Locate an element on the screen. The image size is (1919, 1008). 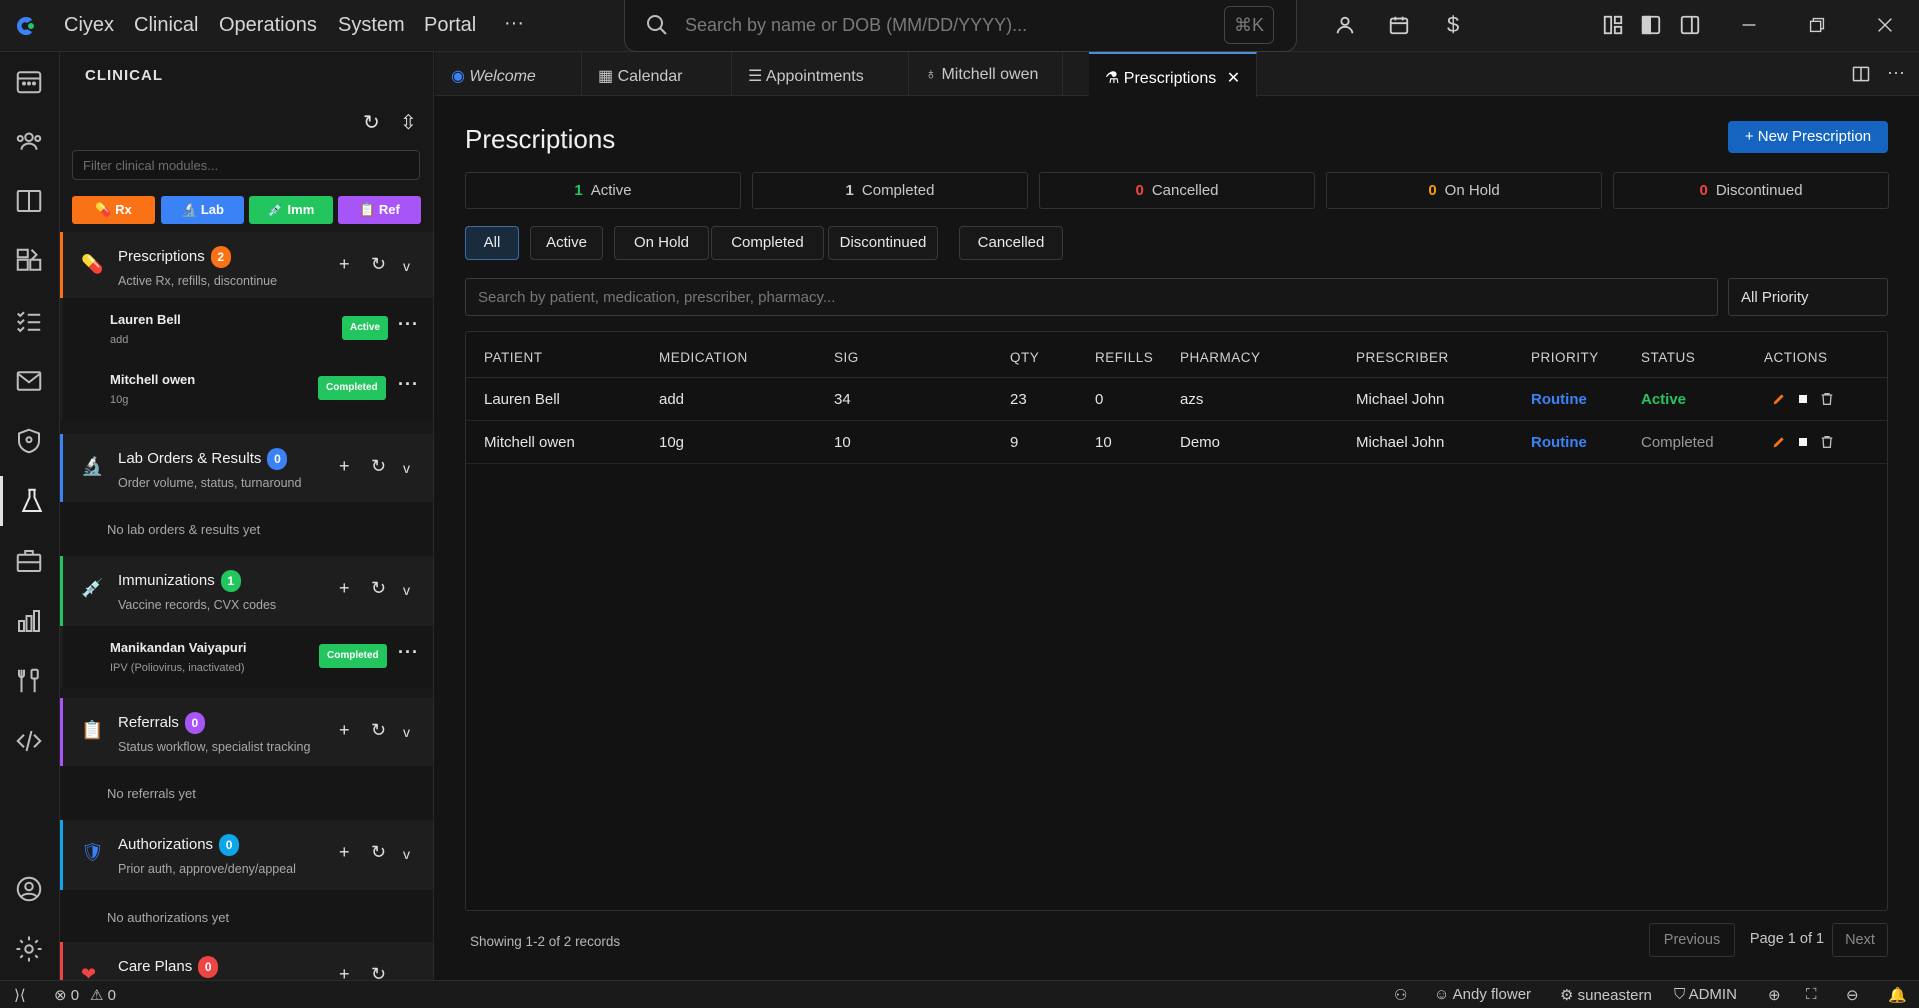
layout-grid-icon is located at coordinates (1613, 25).